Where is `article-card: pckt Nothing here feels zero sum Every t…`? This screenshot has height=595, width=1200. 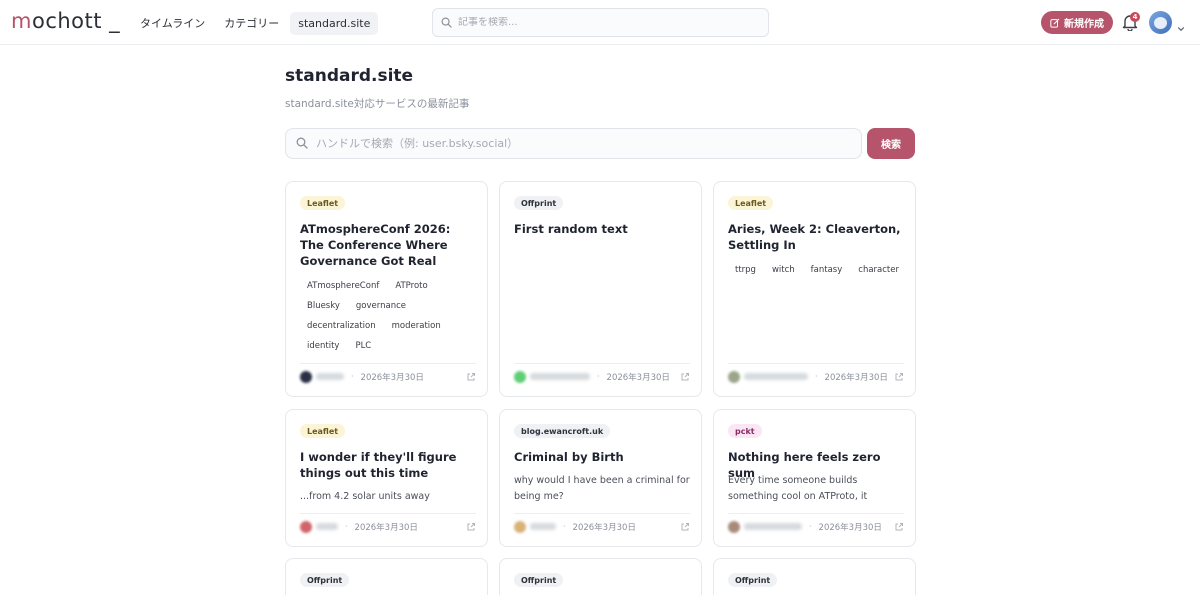 article-card: pckt Nothing here feels zero sum Every t… is located at coordinates (814, 478).